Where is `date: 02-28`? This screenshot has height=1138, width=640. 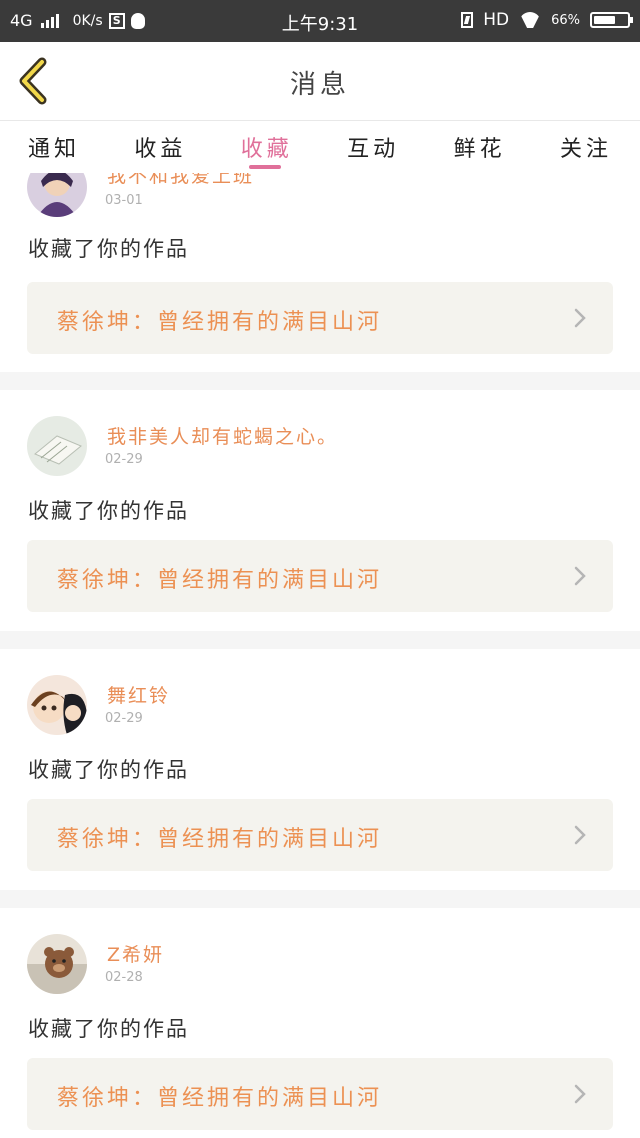 date: 02-28 is located at coordinates (124, 977).